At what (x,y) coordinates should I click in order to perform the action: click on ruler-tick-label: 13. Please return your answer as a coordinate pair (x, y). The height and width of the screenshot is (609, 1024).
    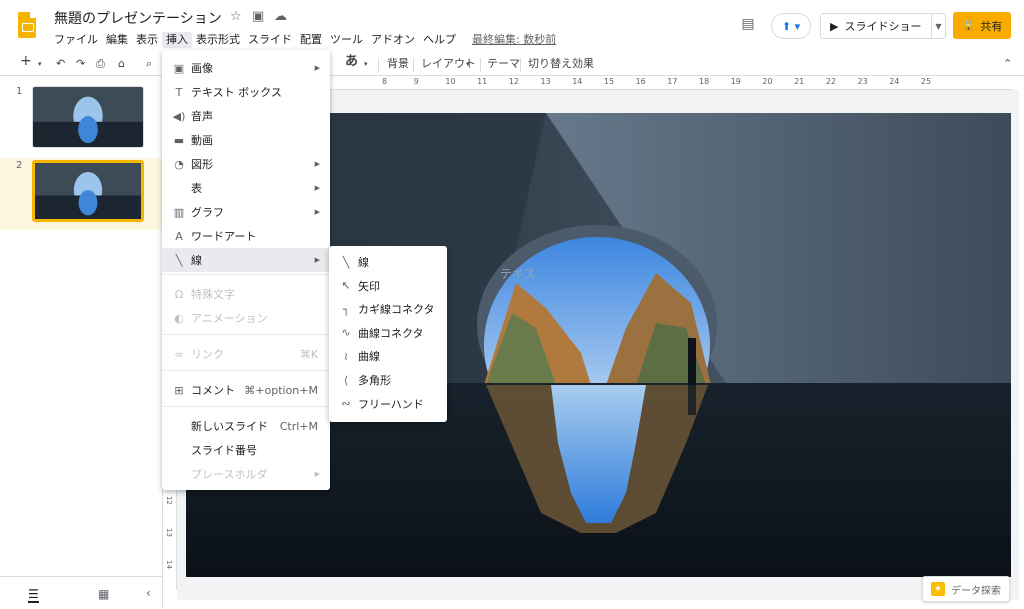
    Looking at the image, I should click on (169, 532).